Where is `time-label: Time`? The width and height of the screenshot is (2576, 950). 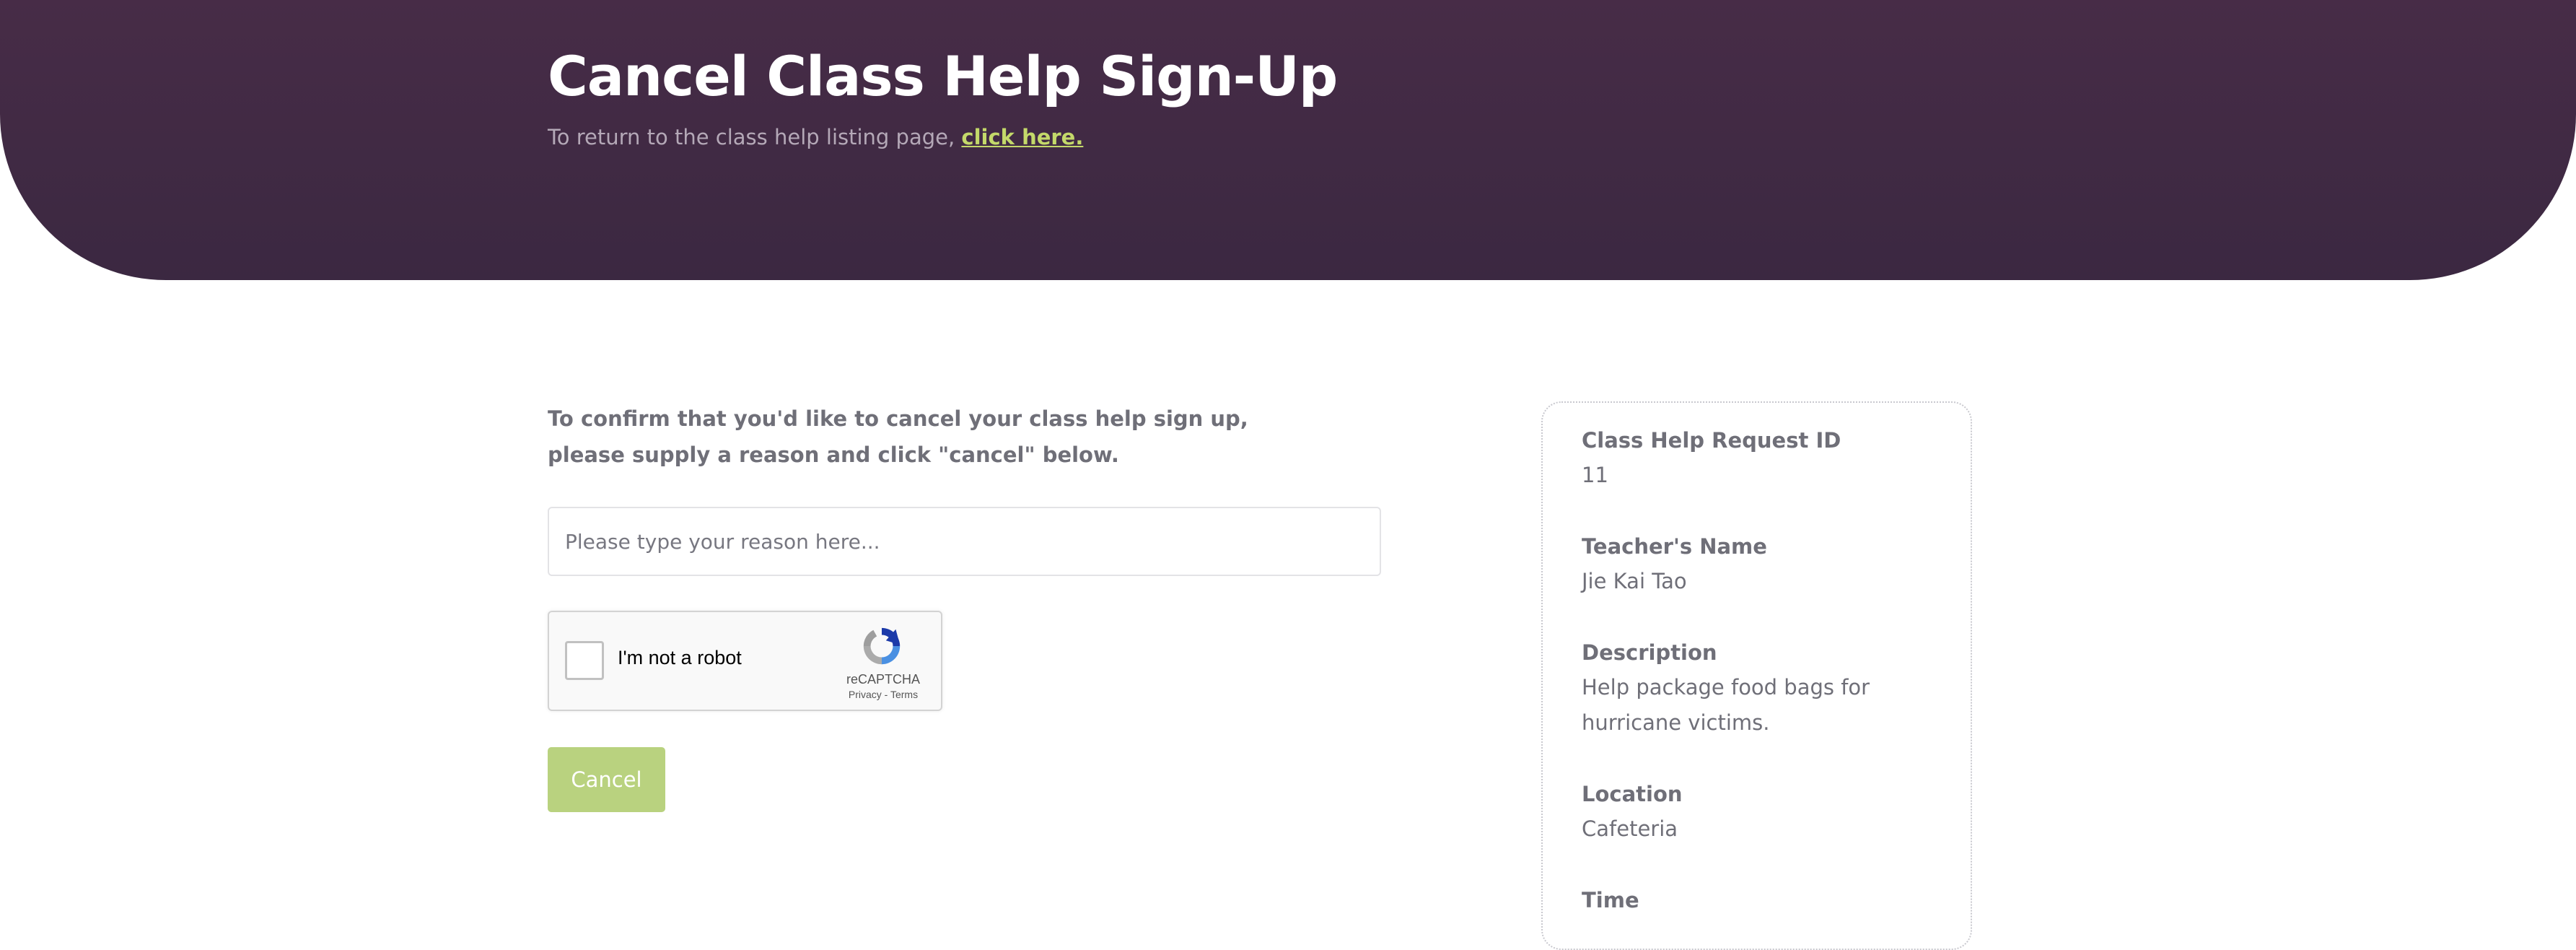
time-label: Time is located at coordinates (1611, 900).